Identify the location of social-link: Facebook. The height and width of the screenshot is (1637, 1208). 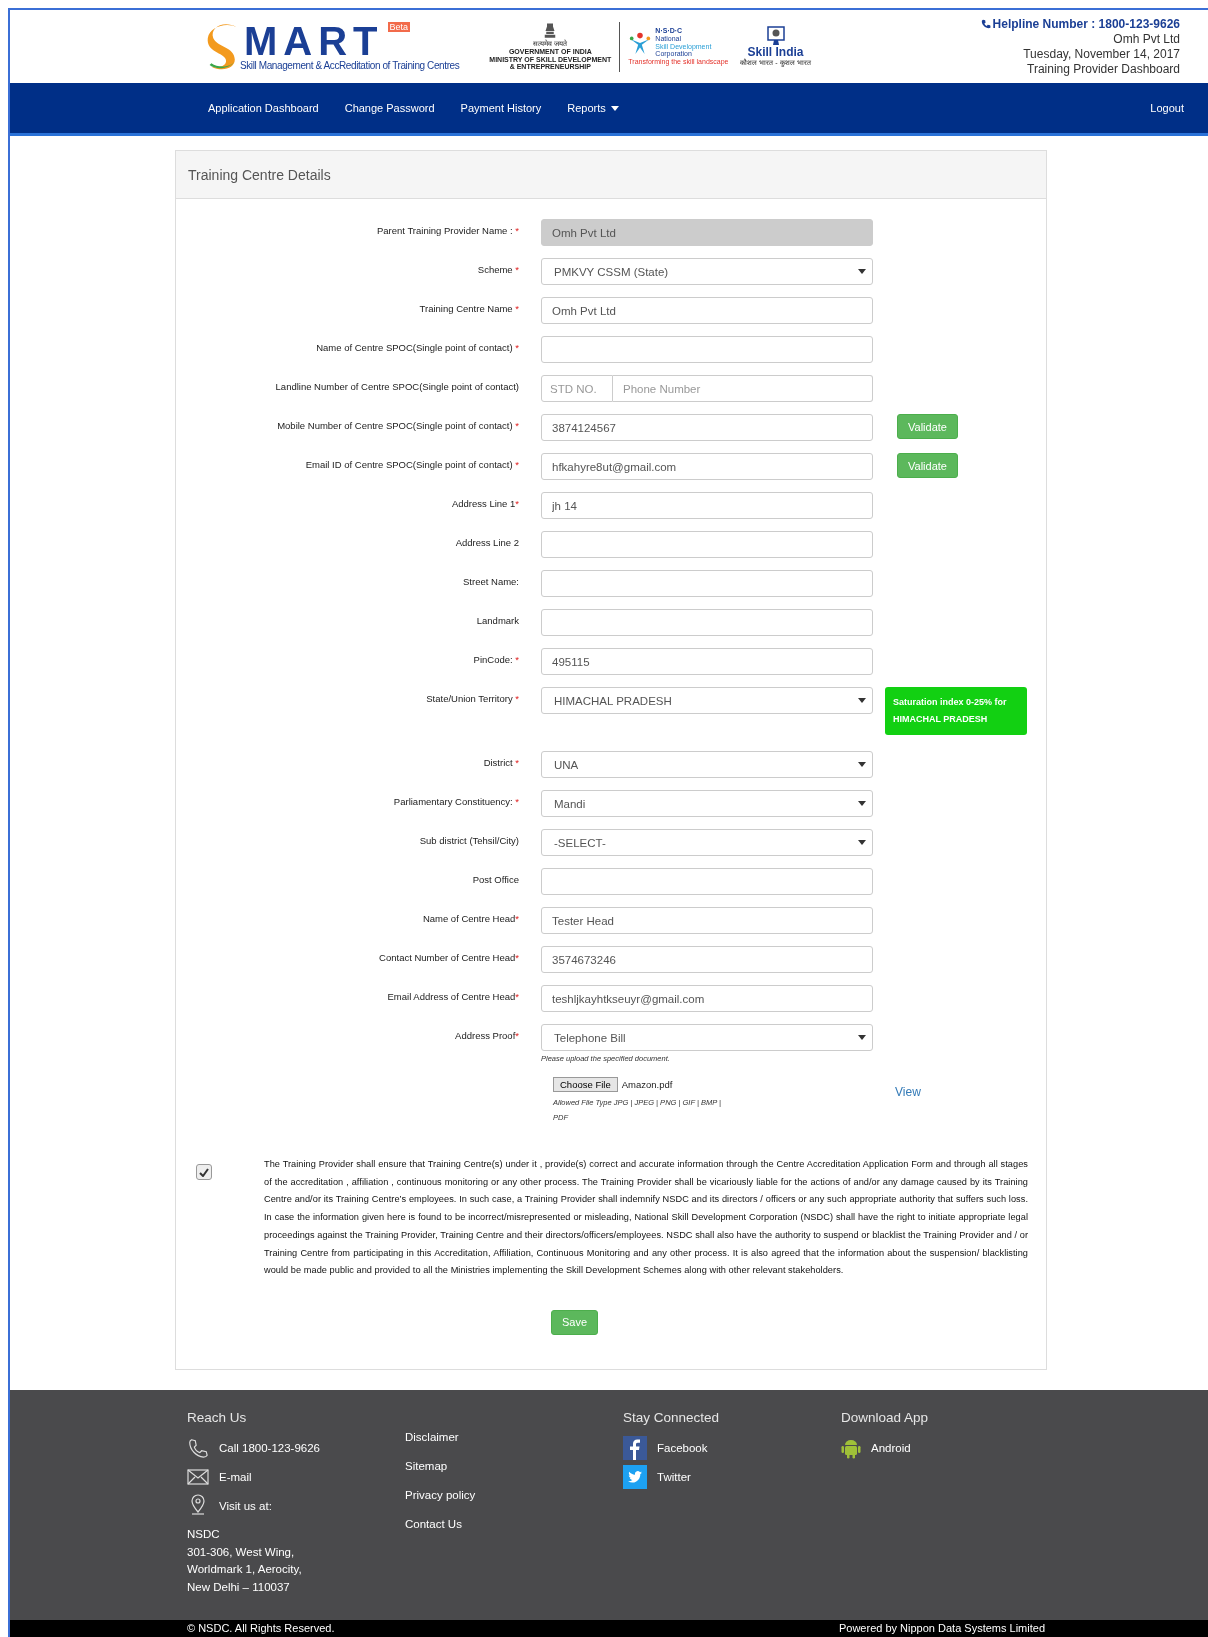
(732, 1447).